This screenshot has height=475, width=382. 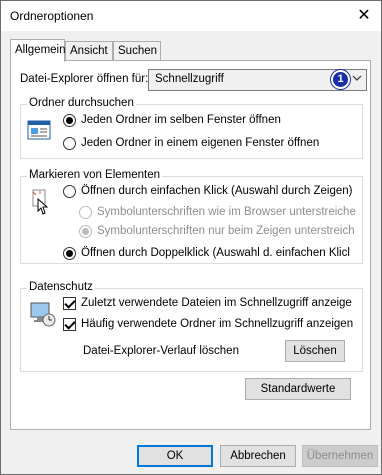 What do you see at coordinates (364, 16) in the screenshot?
I see `close-icon: ✕` at bounding box center [364, 16].